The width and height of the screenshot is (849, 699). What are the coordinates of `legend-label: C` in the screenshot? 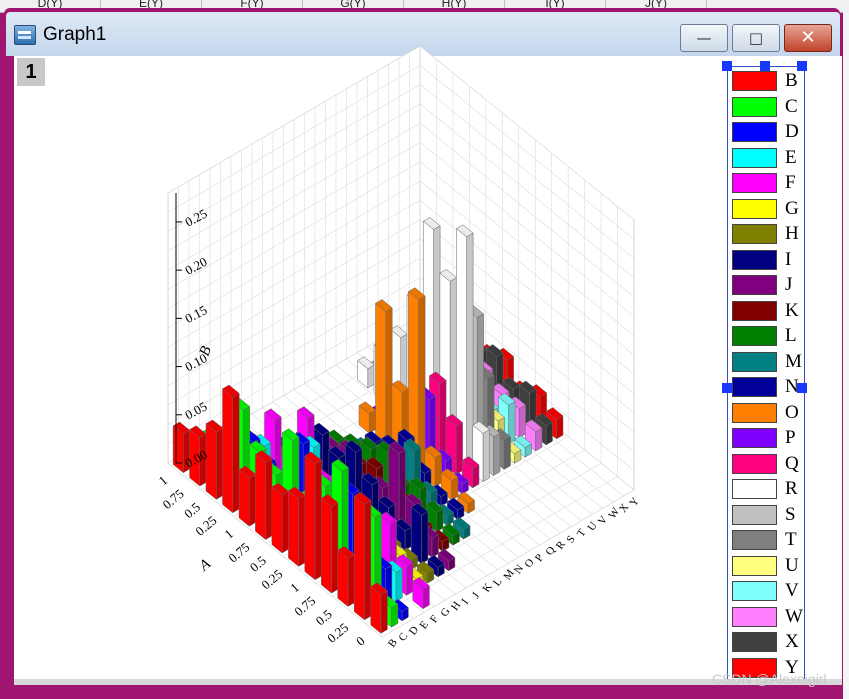 It's located at (791, 106).